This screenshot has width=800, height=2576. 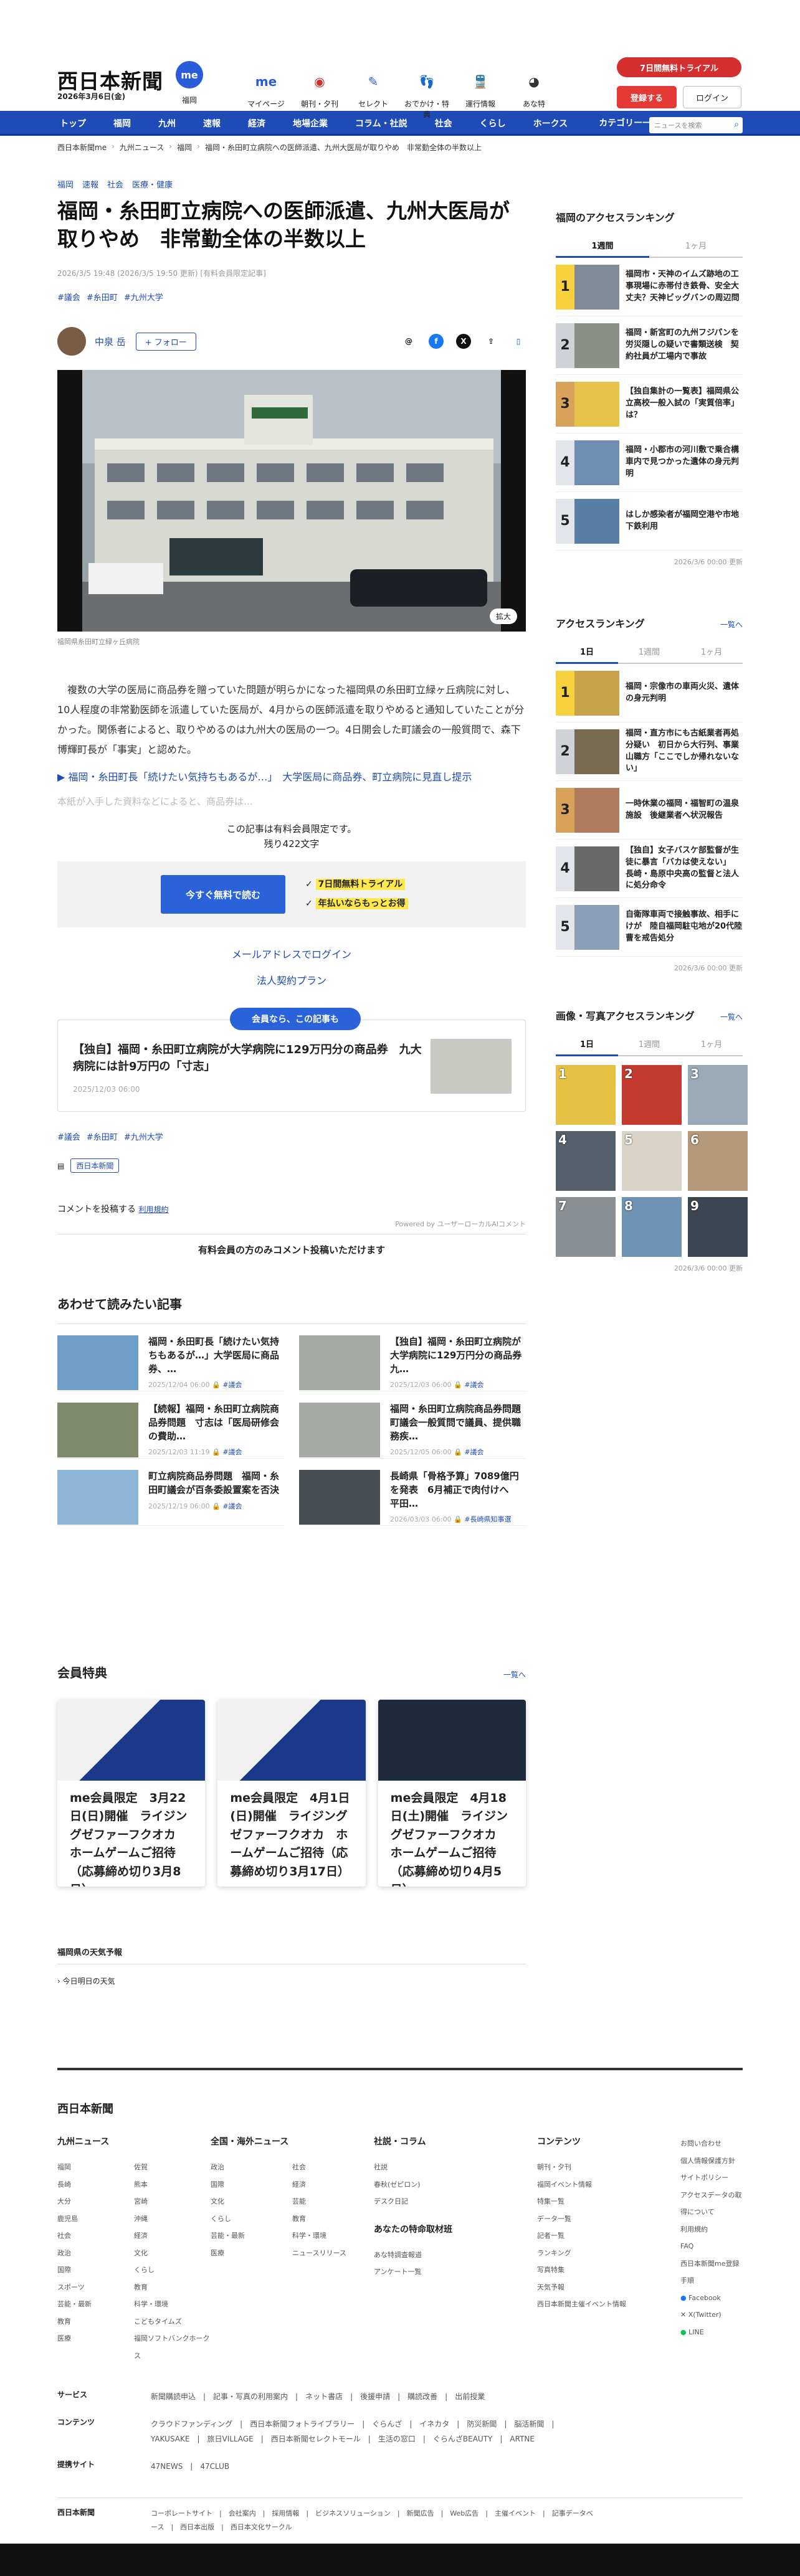 What do you see at coordinates (696, 125) in the screenshot?
I see `search-input: ニュースを検索 ⌕` at bounding box center [696, 125].